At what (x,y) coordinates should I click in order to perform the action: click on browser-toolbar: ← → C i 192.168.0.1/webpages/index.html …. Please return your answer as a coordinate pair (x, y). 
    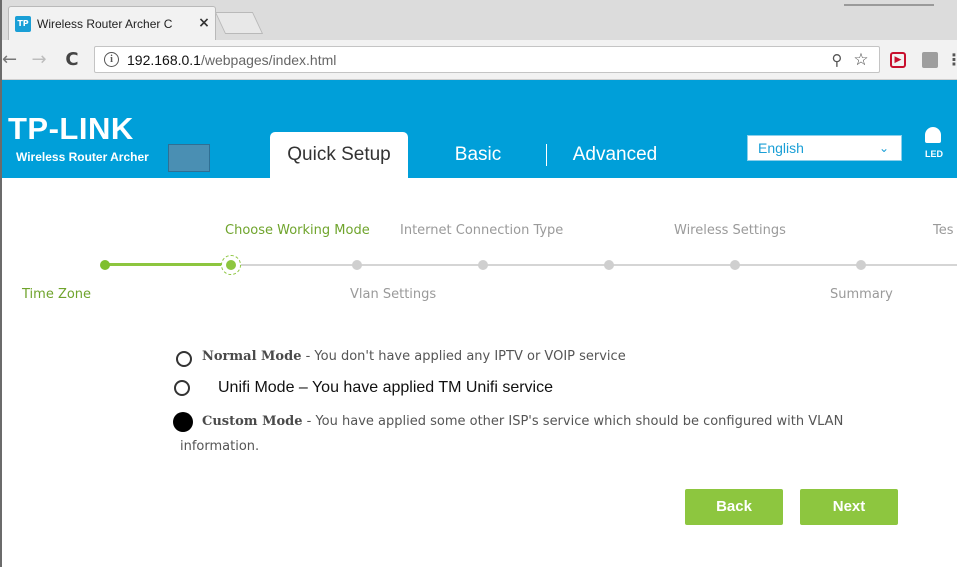
    Looking at the image, I should click on (479, 60).